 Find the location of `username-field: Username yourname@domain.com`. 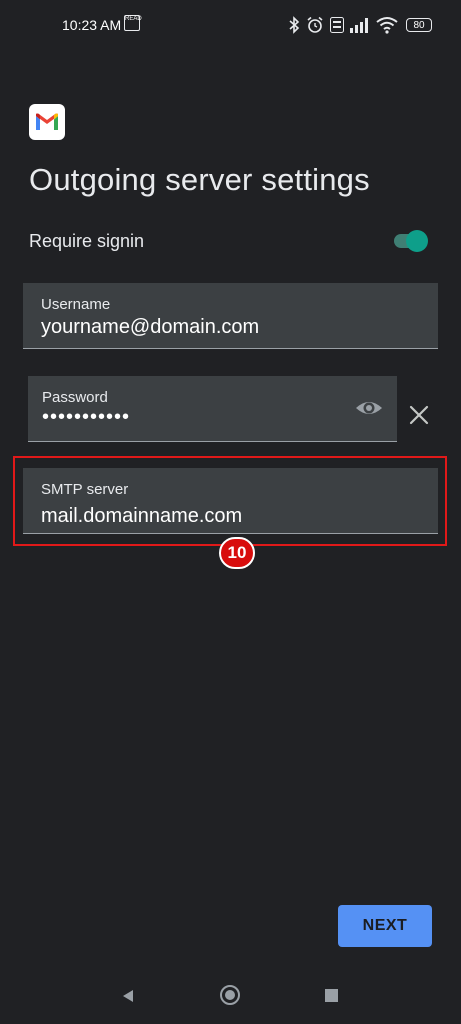

username-field: Username yourname@domain.com is located at coordinates (230, 316).